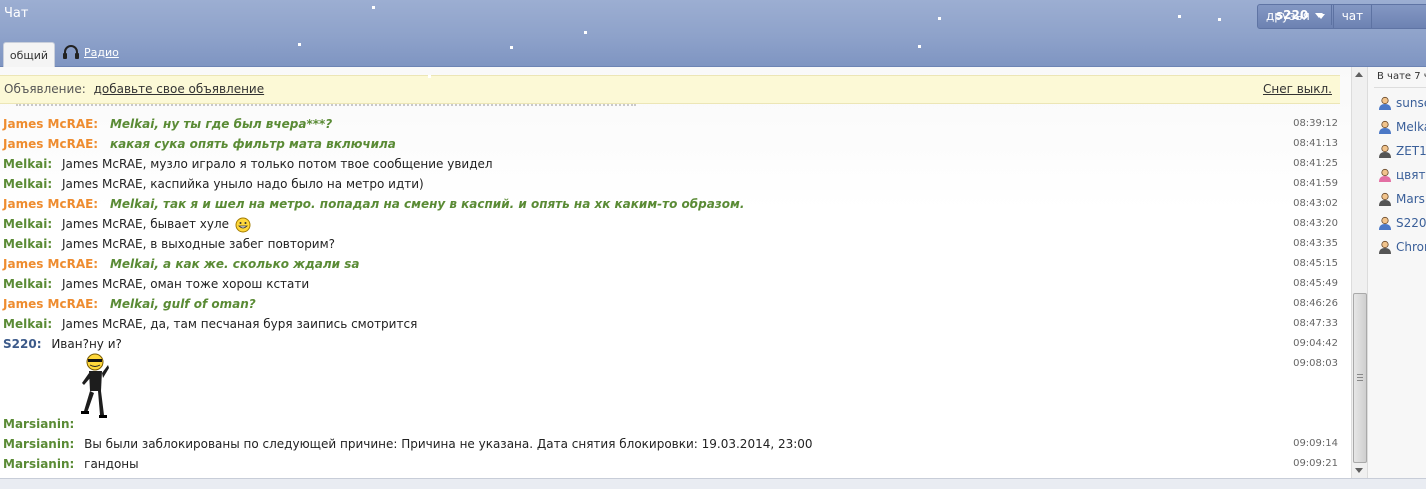 This screenshot has height=489, width=1426. I want to click on tab-radio-label: Радио, so click(101, 52).